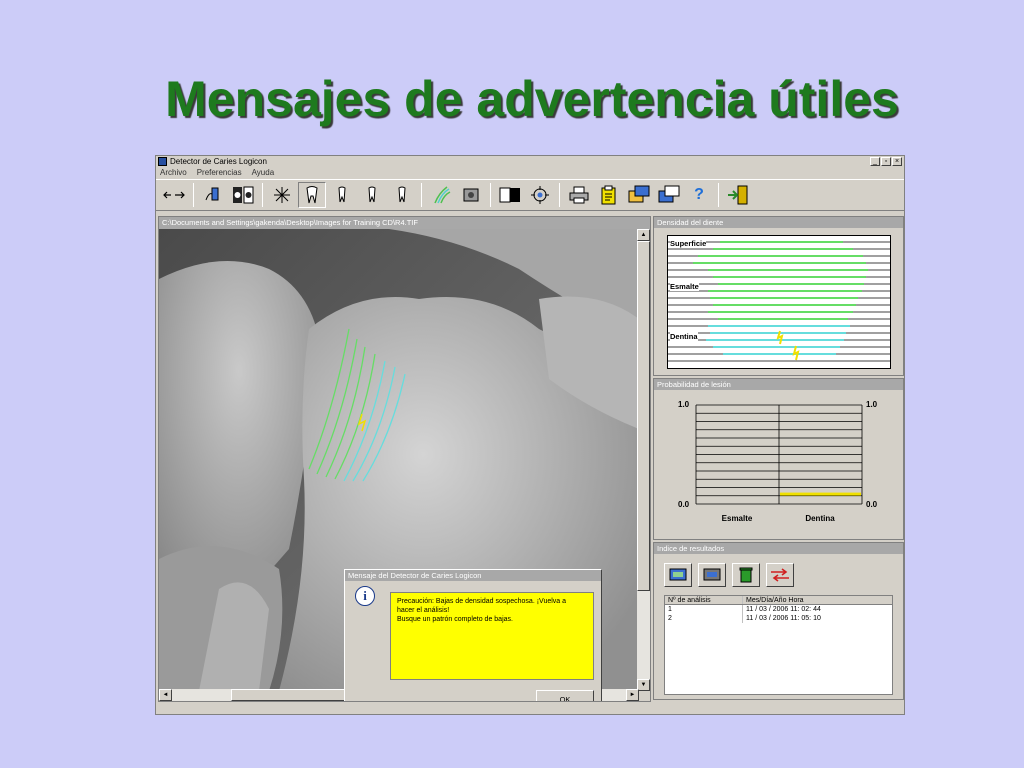 The width and height of the screenshot is (1024, 768). I want to click on right-max-label: 1.0, so click(872, 404).